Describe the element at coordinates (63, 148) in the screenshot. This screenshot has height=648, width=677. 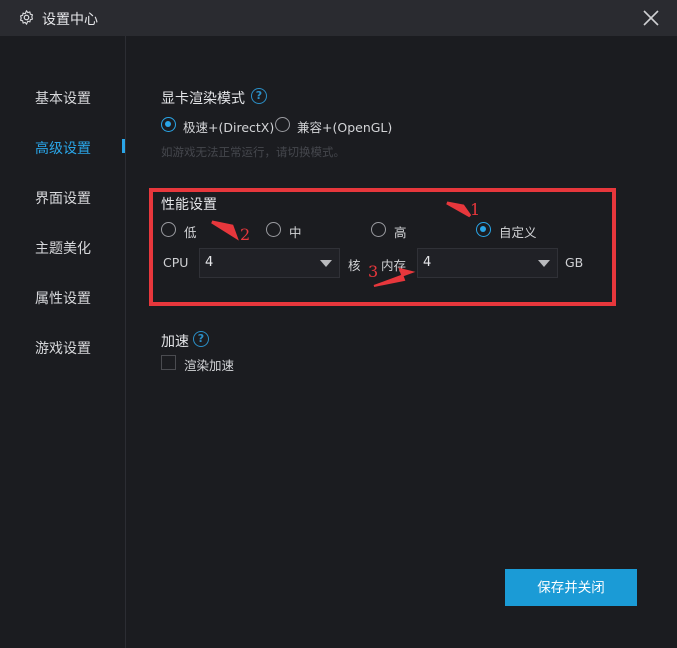
I see `sidebar-item-advanced: 高级设置` at that location.